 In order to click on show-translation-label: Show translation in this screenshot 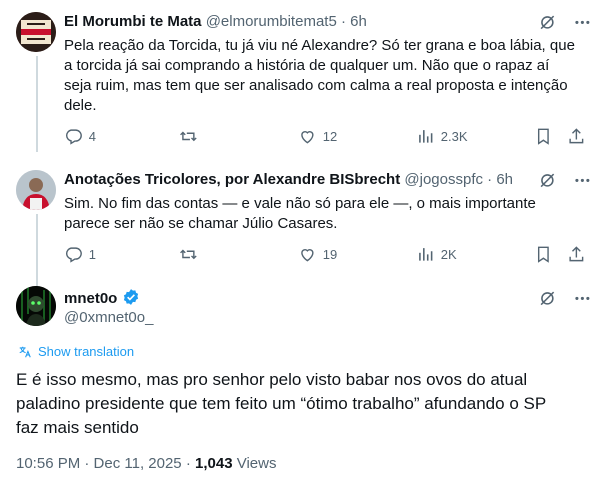, I will do `click(86, 351)`.